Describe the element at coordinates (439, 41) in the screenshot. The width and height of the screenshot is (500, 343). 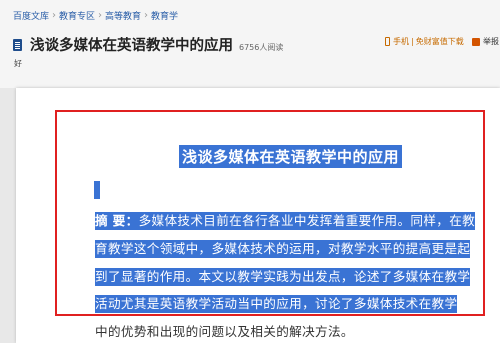
I see `free-download-label: 免财富值下载` at that location.